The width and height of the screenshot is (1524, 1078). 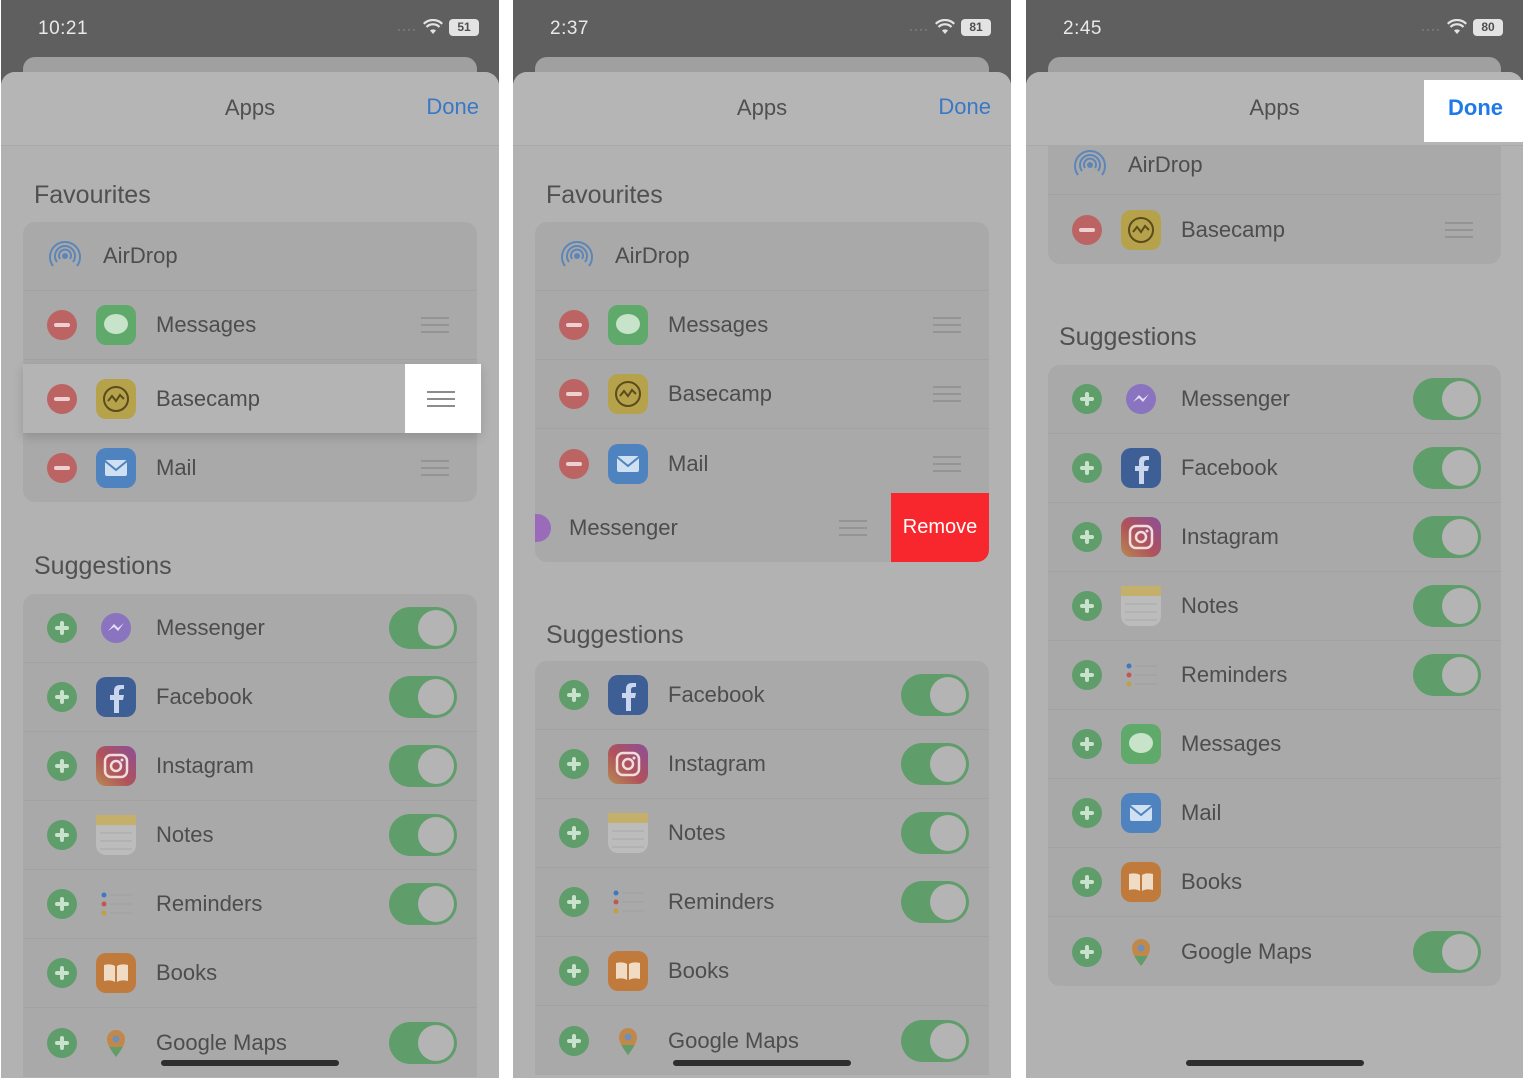 What do you see at coordinates (1274, 468) in the screenshot?
I see `list-item: Facebook` at bounding box center [1274, 468].